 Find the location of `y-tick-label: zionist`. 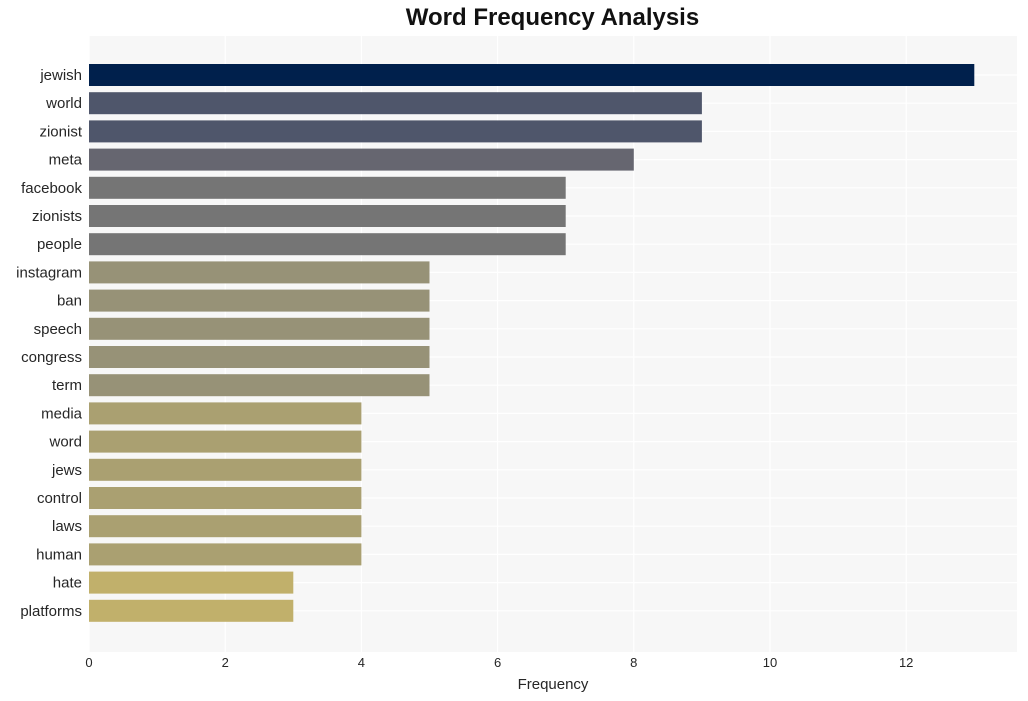

y-tick-label: zionist is located at coordinates (60, 131).